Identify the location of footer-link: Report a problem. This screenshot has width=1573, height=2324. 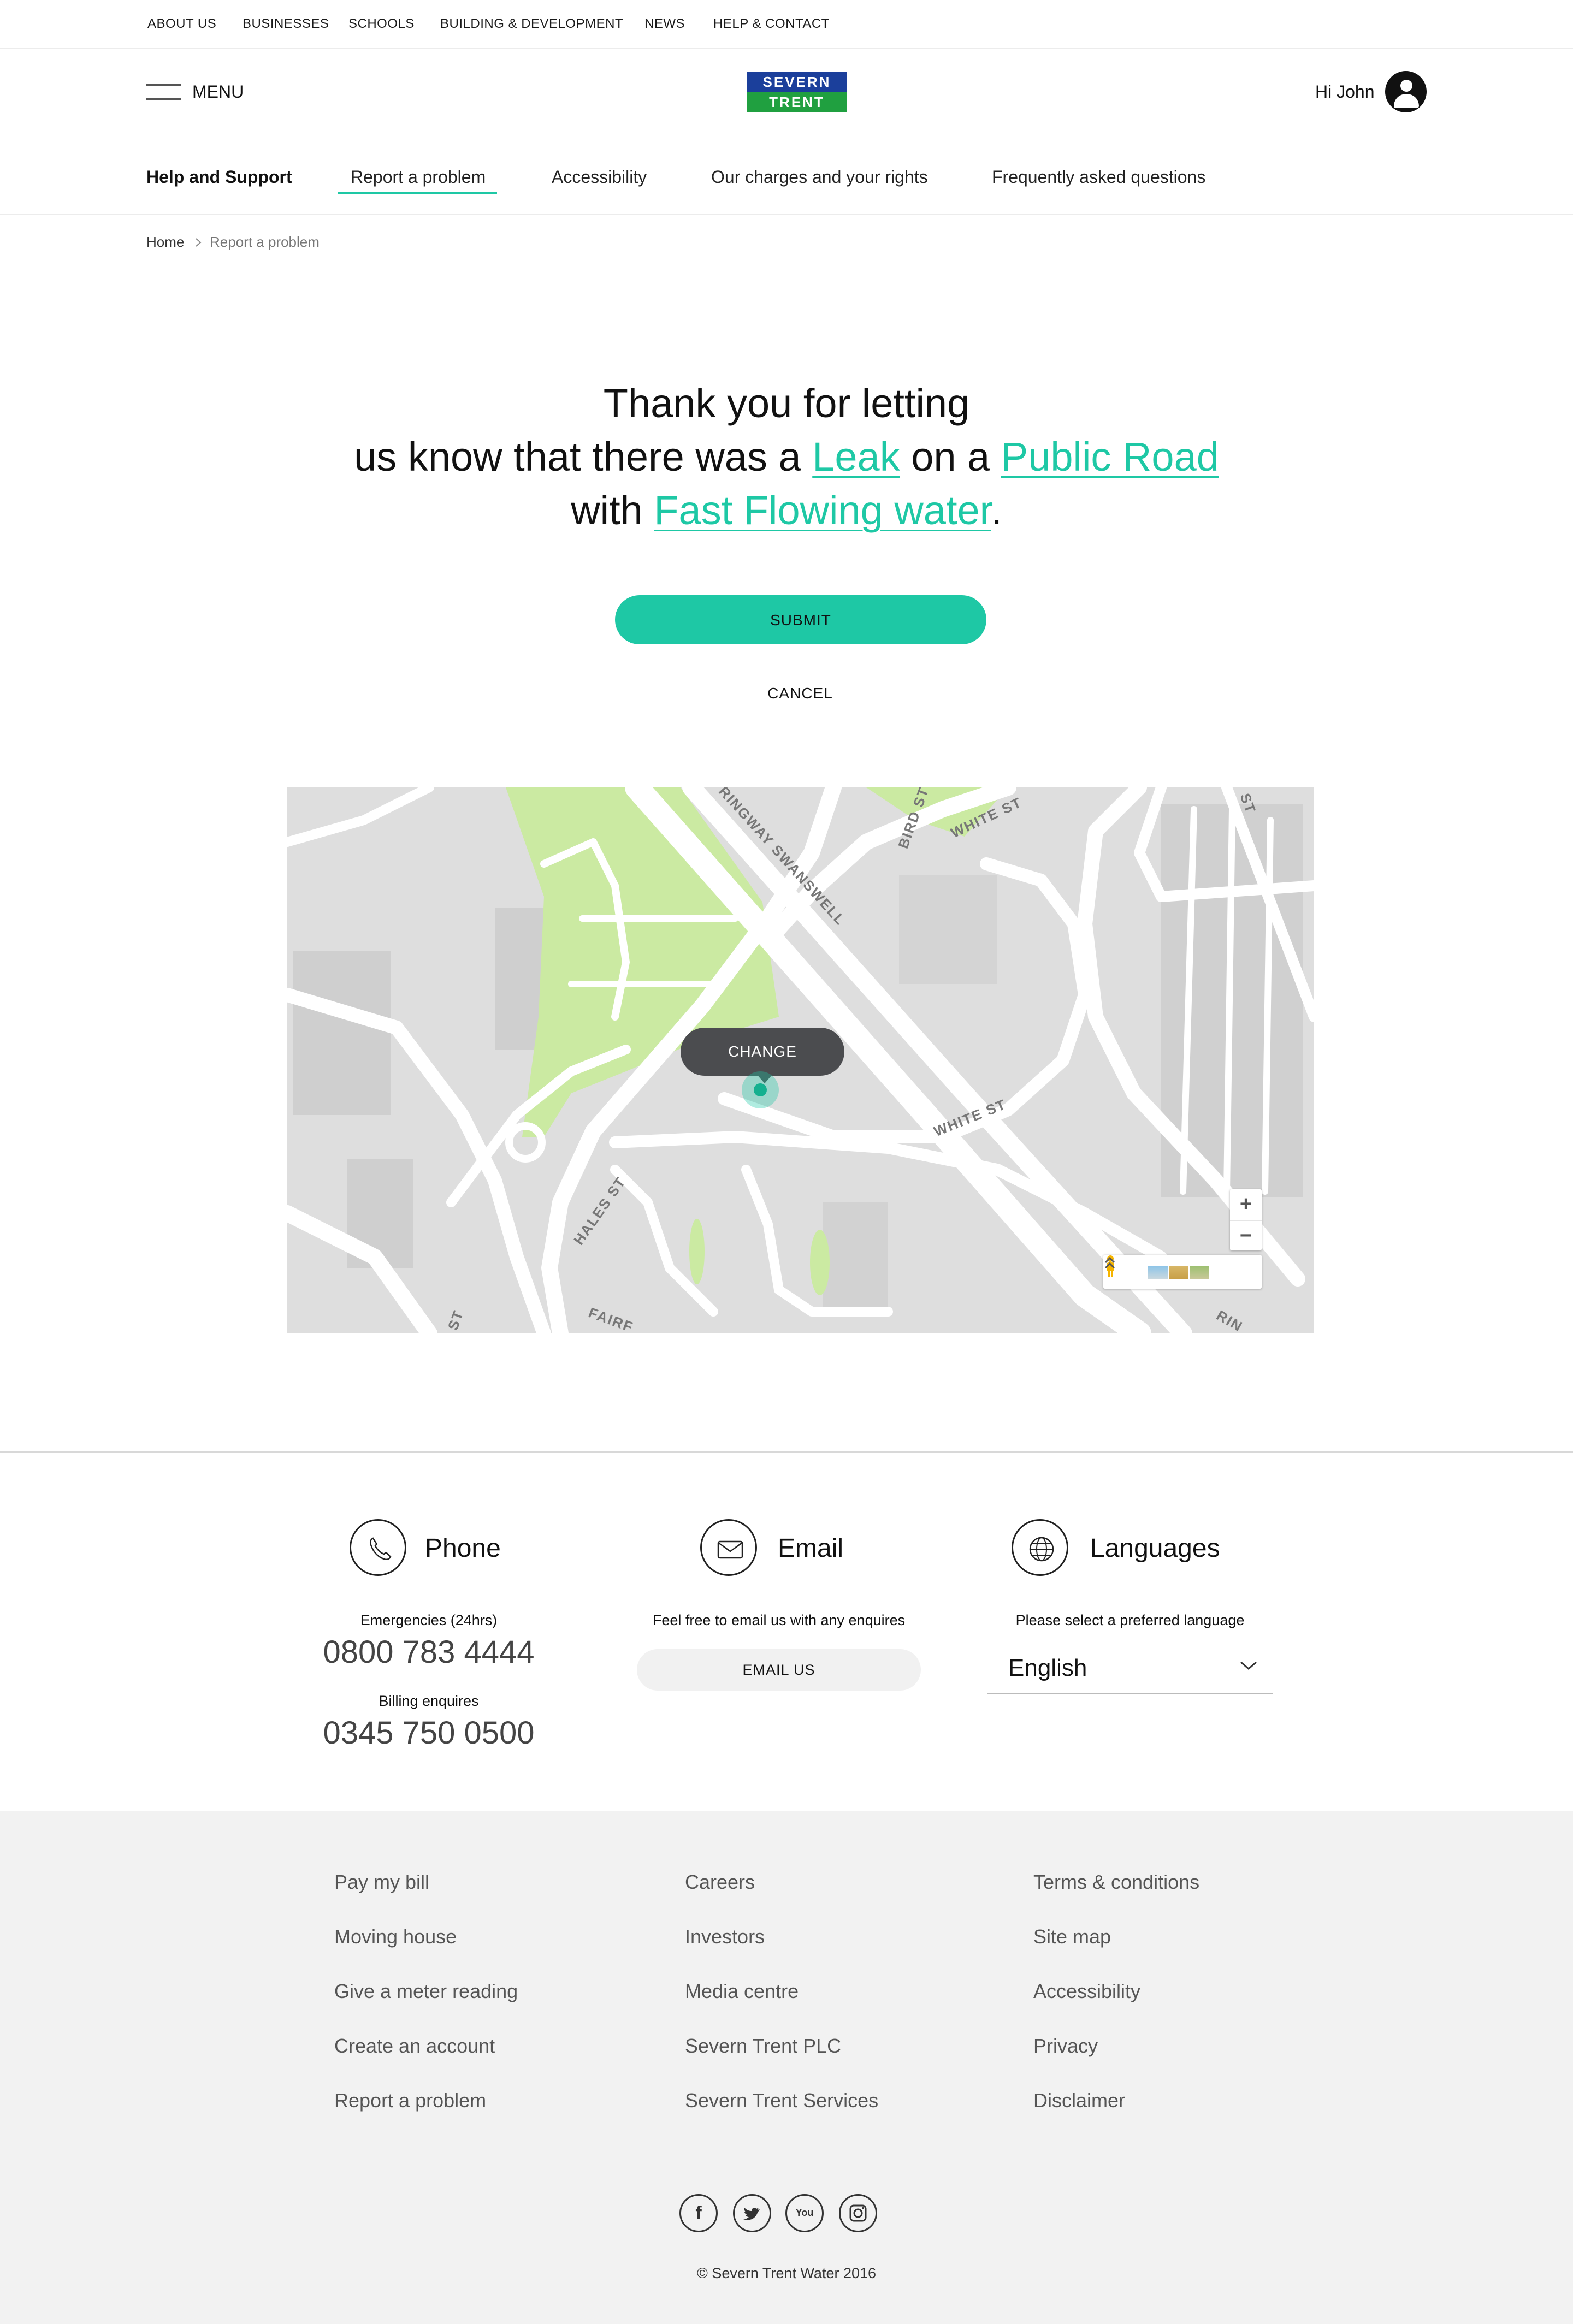
(410, 2100).